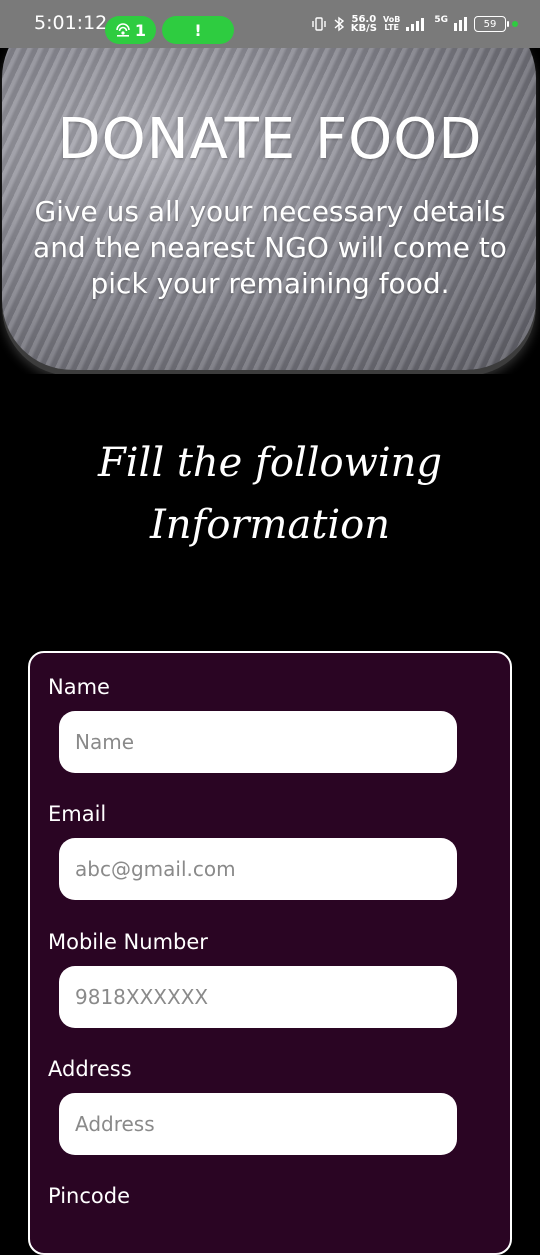  I want to click on status-icons: 56.0 KB/S VoB LTE 5G 59, so click(414, 24).